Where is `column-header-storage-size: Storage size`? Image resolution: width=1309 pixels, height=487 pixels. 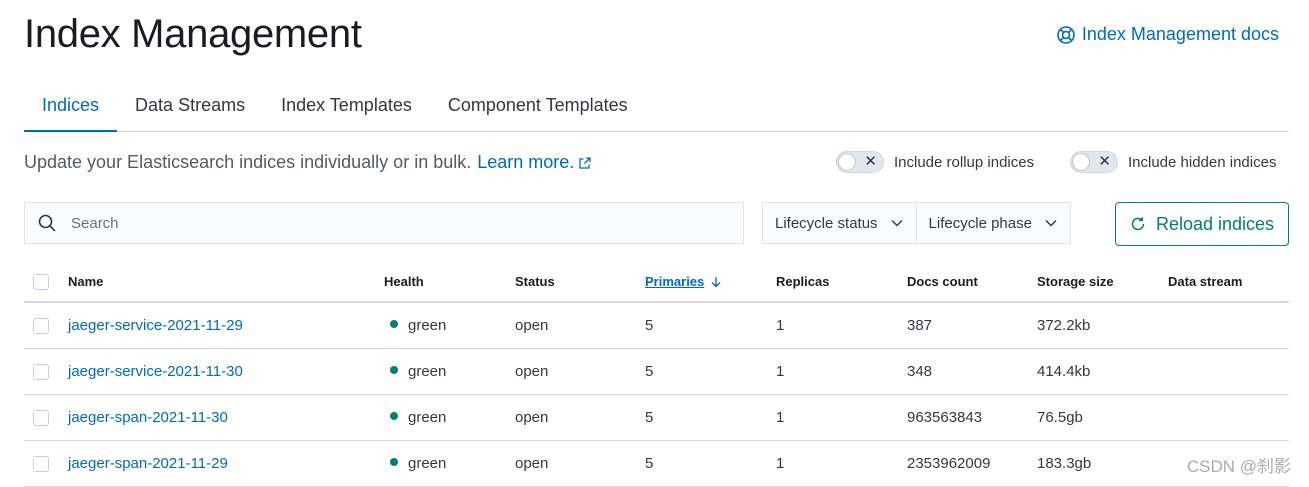
column-header-storage-size: Storage size is located at coordinates (1075, 281).